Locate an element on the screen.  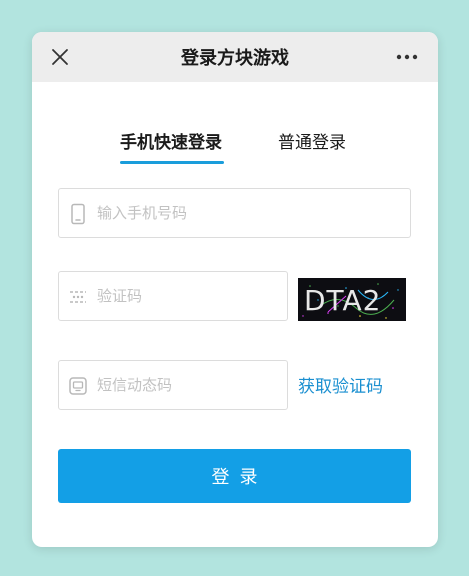
sms-code-field is located at coordinates (173, 385).